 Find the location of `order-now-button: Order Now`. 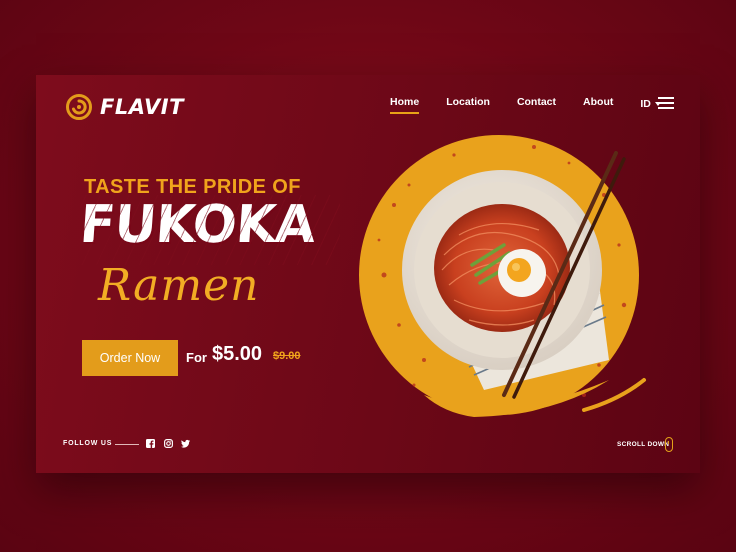

order-now-button: Order Now is located at coordinates (130, 358).